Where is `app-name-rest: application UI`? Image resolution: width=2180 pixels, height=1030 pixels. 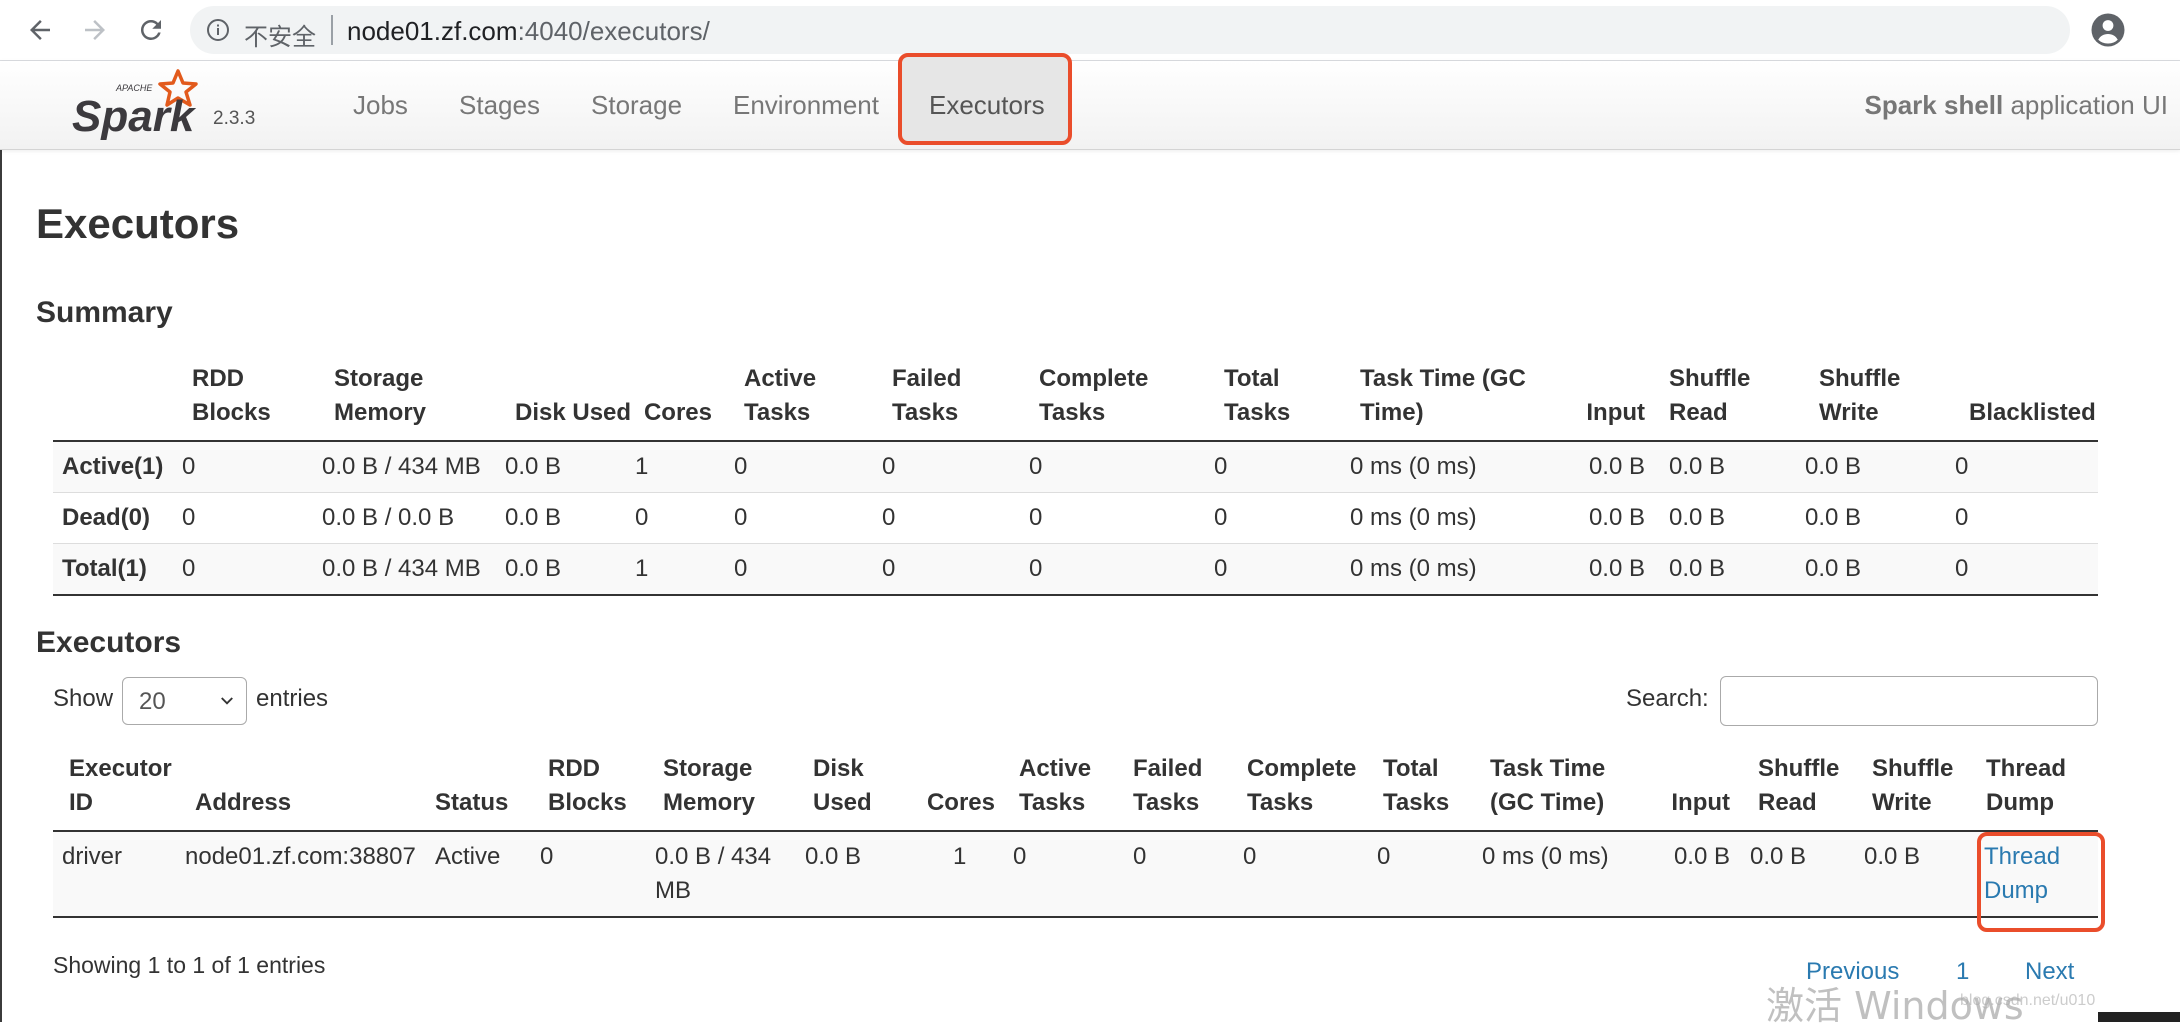
app-name-rest: application UI is located at coordinates (2085, 105).